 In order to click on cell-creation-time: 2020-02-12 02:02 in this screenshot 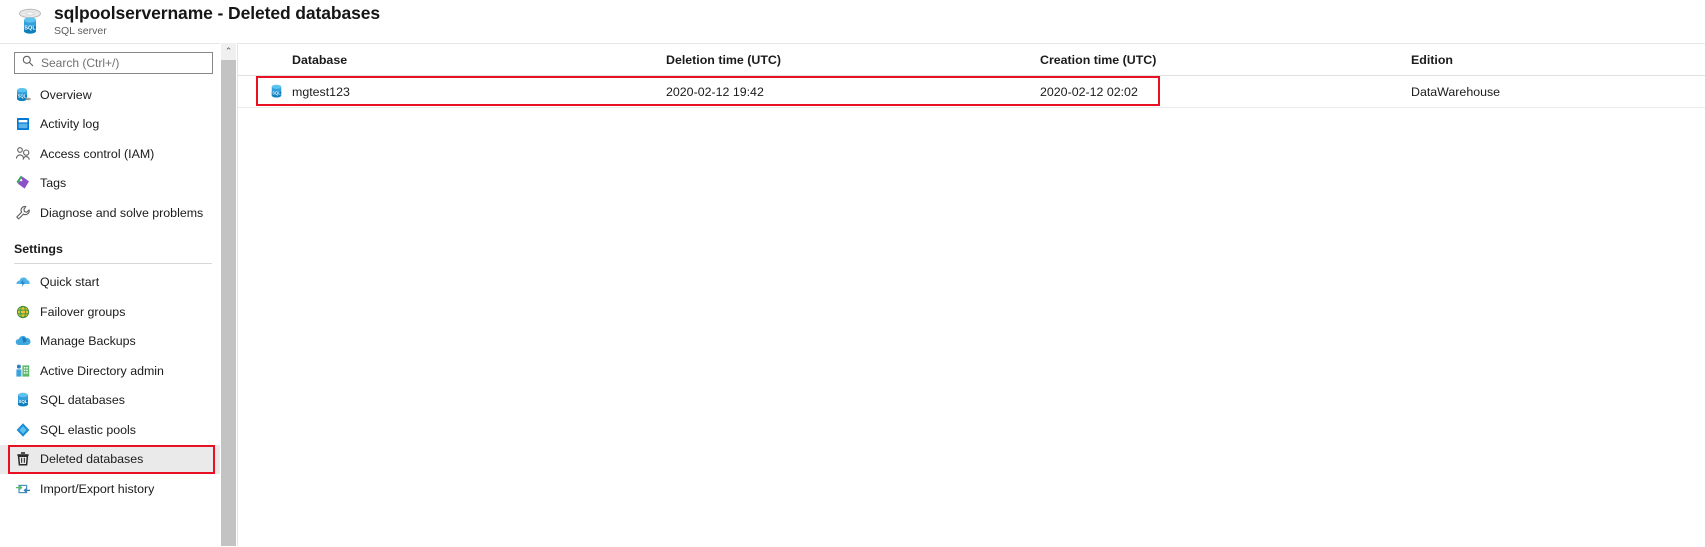, I will do `click(1089, 91)`.